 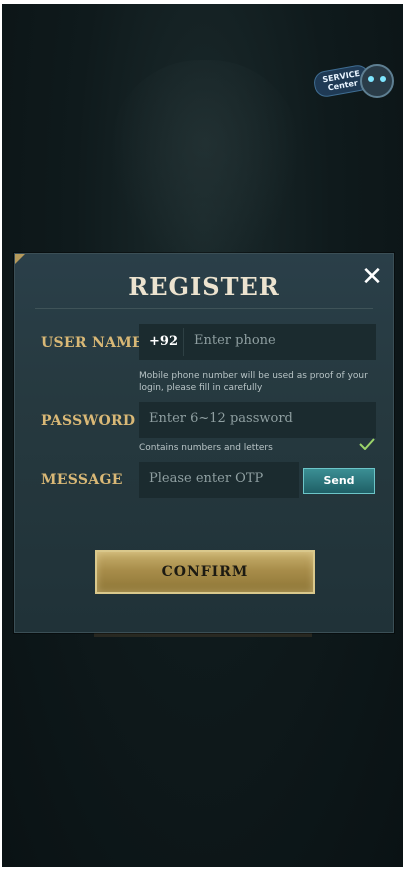 I want to click on send-otp-button: Send, so click(x=339, y=481).